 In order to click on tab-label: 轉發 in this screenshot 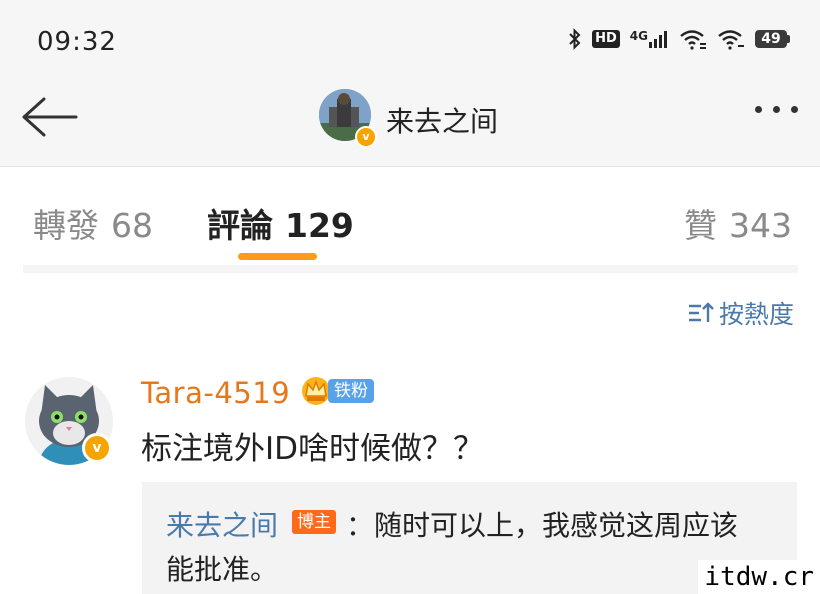, I will do `click(66, 225)`.